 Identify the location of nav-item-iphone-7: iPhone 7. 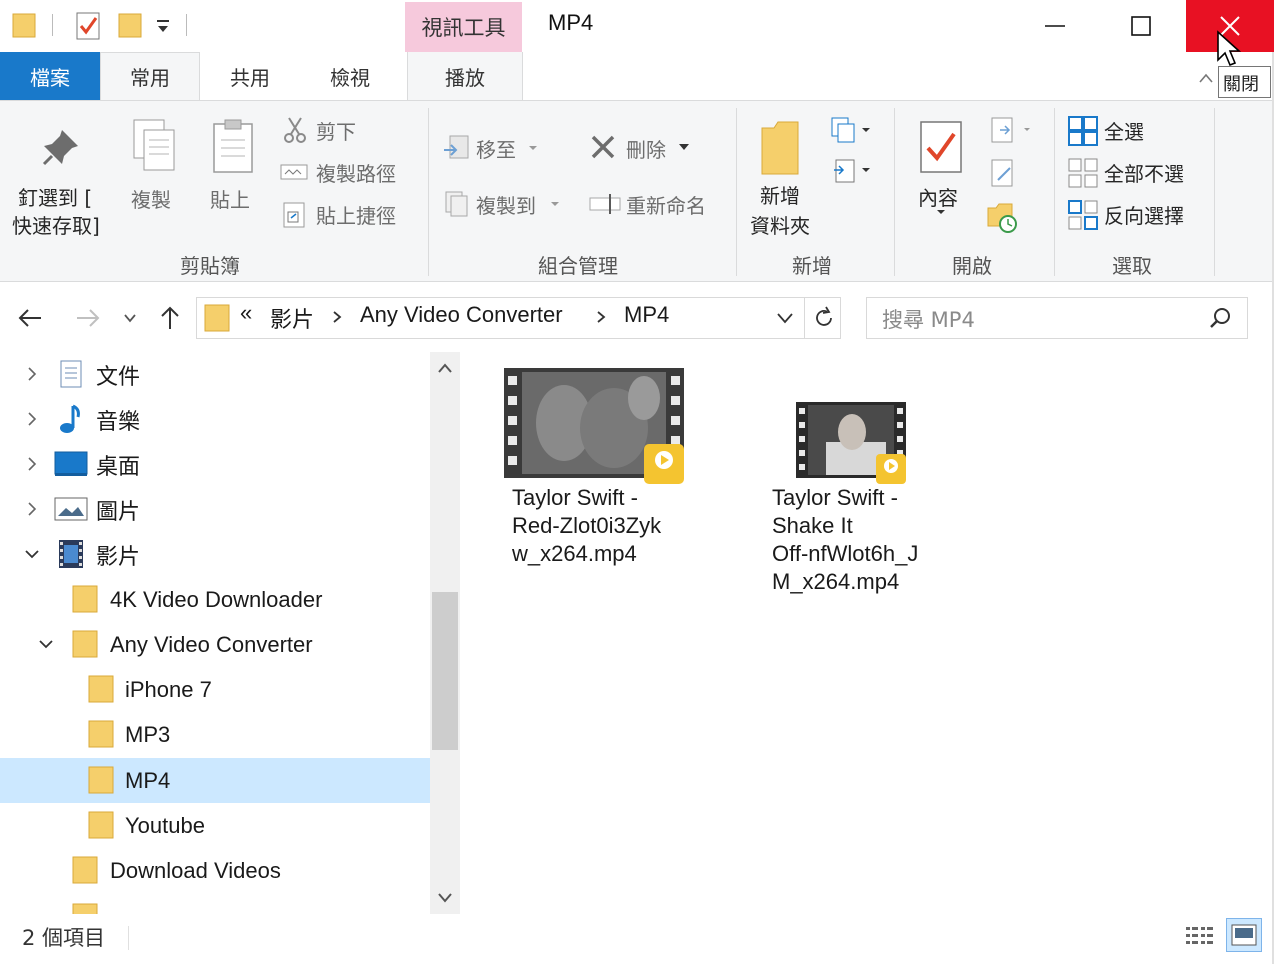
(215, 689).